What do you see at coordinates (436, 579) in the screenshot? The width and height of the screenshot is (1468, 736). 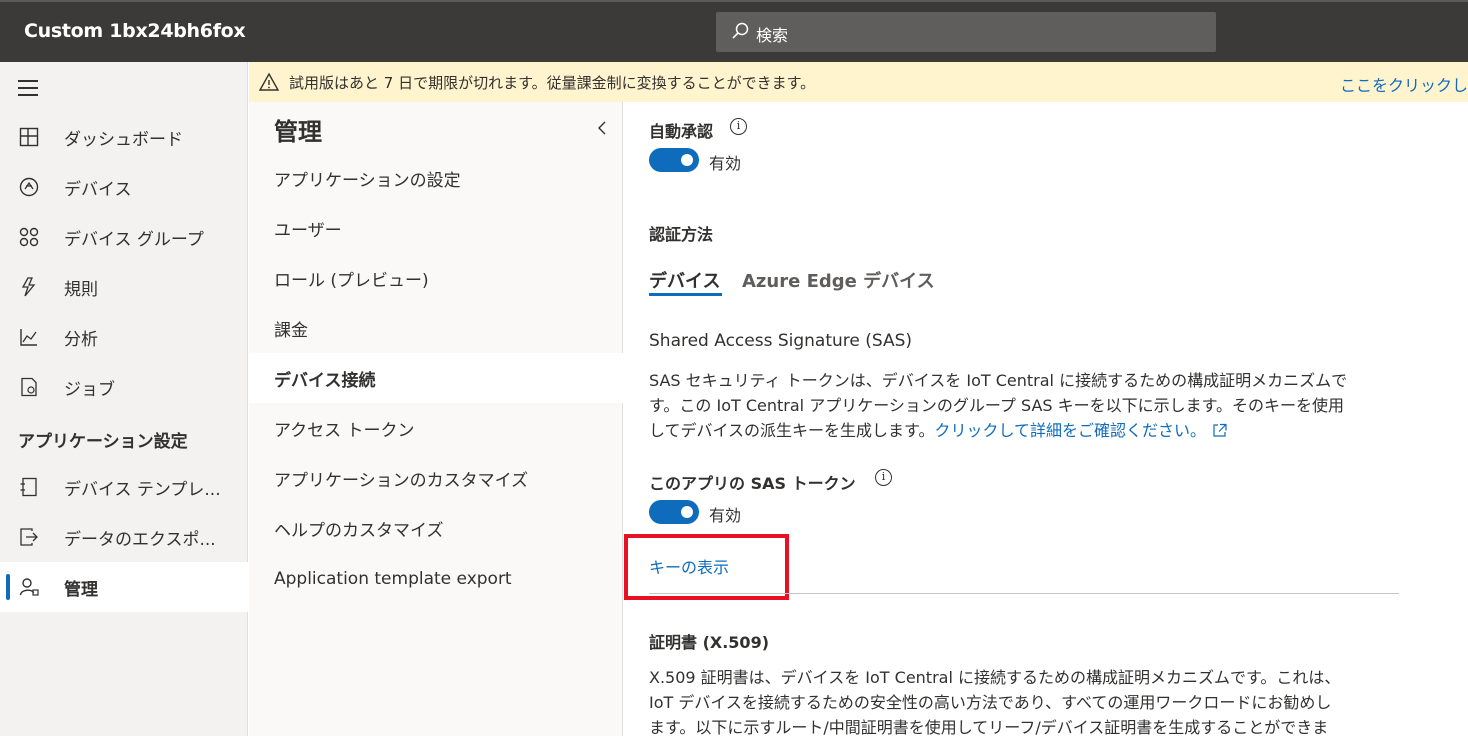 I see `subnav-template-export: Application template export` at bounding box center [436, 579].